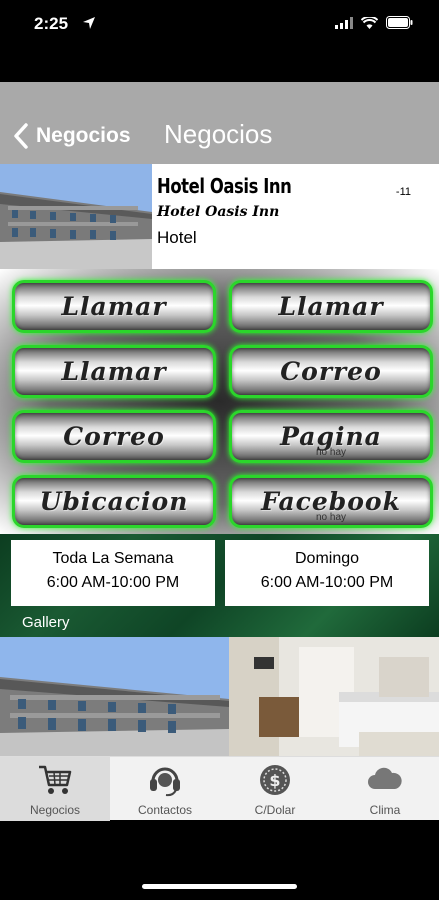 The width and height of the screenshot is (439, 900). I want to click on tab-cdolar: $ C/Dolar, so click(275, 789).